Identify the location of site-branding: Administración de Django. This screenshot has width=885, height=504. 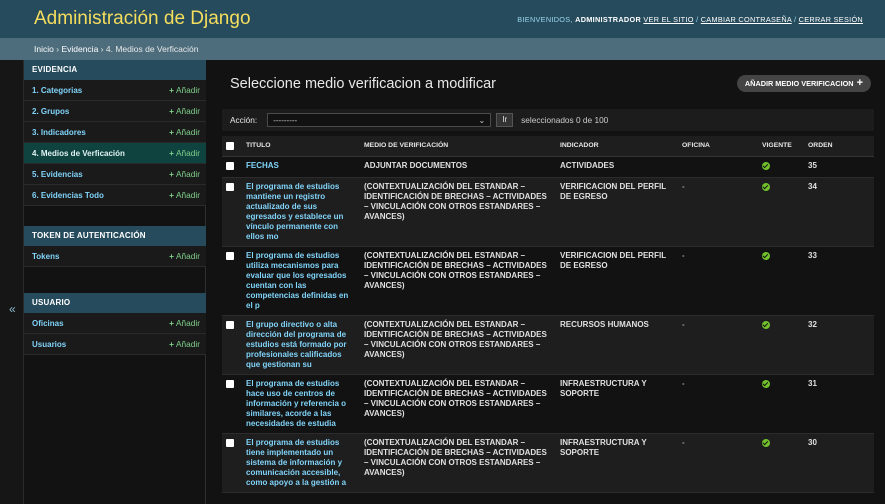
(142, 19).